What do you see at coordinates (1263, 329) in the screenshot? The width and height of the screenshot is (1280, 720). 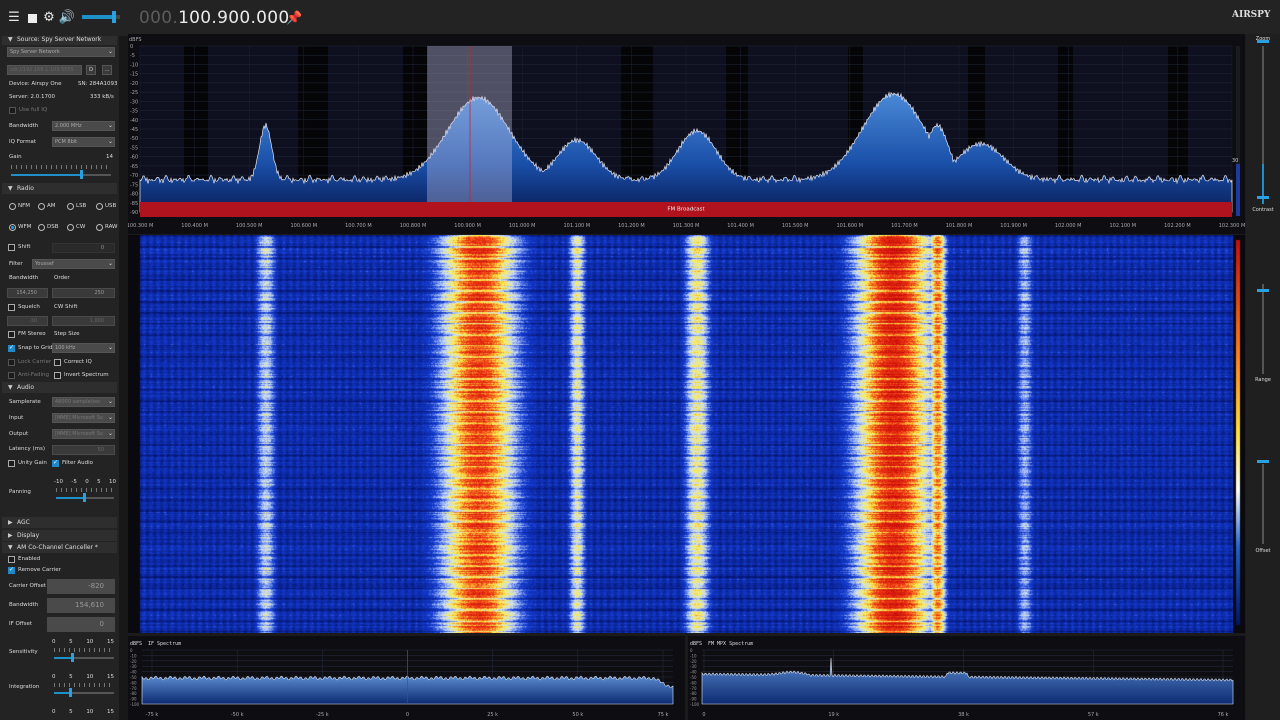 I see `range-track` at bounding box center [1263, 329].